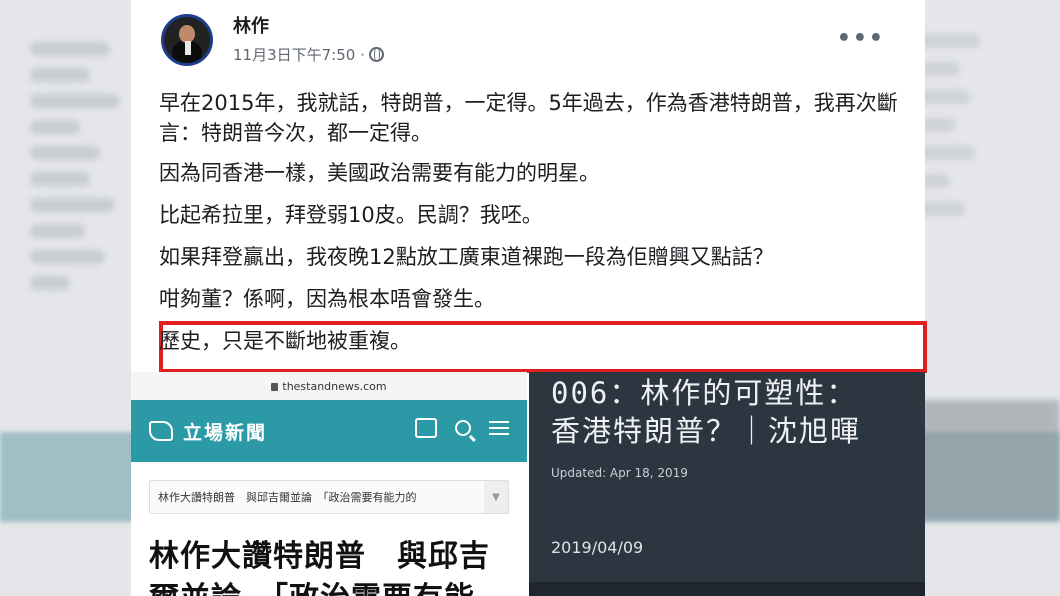 Image resolution: width=1060 pixels, height=596 pixels. What do you see at coordinates (496, 497) in the screenshot?
I see `chevron-down-icon: ▼` at bounding box center [496, 497].